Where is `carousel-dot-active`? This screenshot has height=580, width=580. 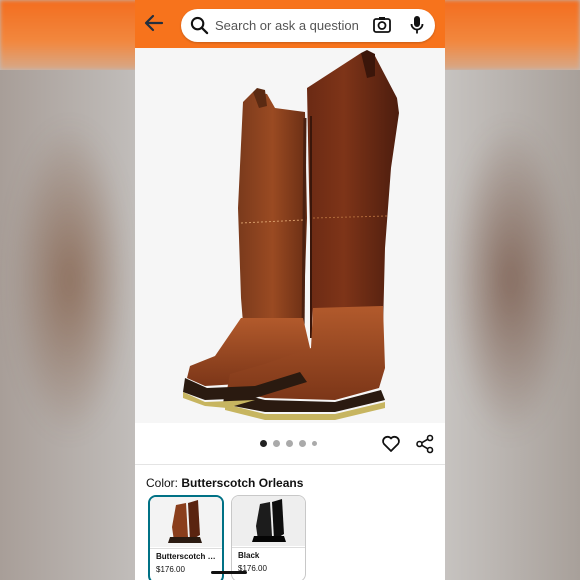
carousel-dot-active is located at coordinates (263, 443).